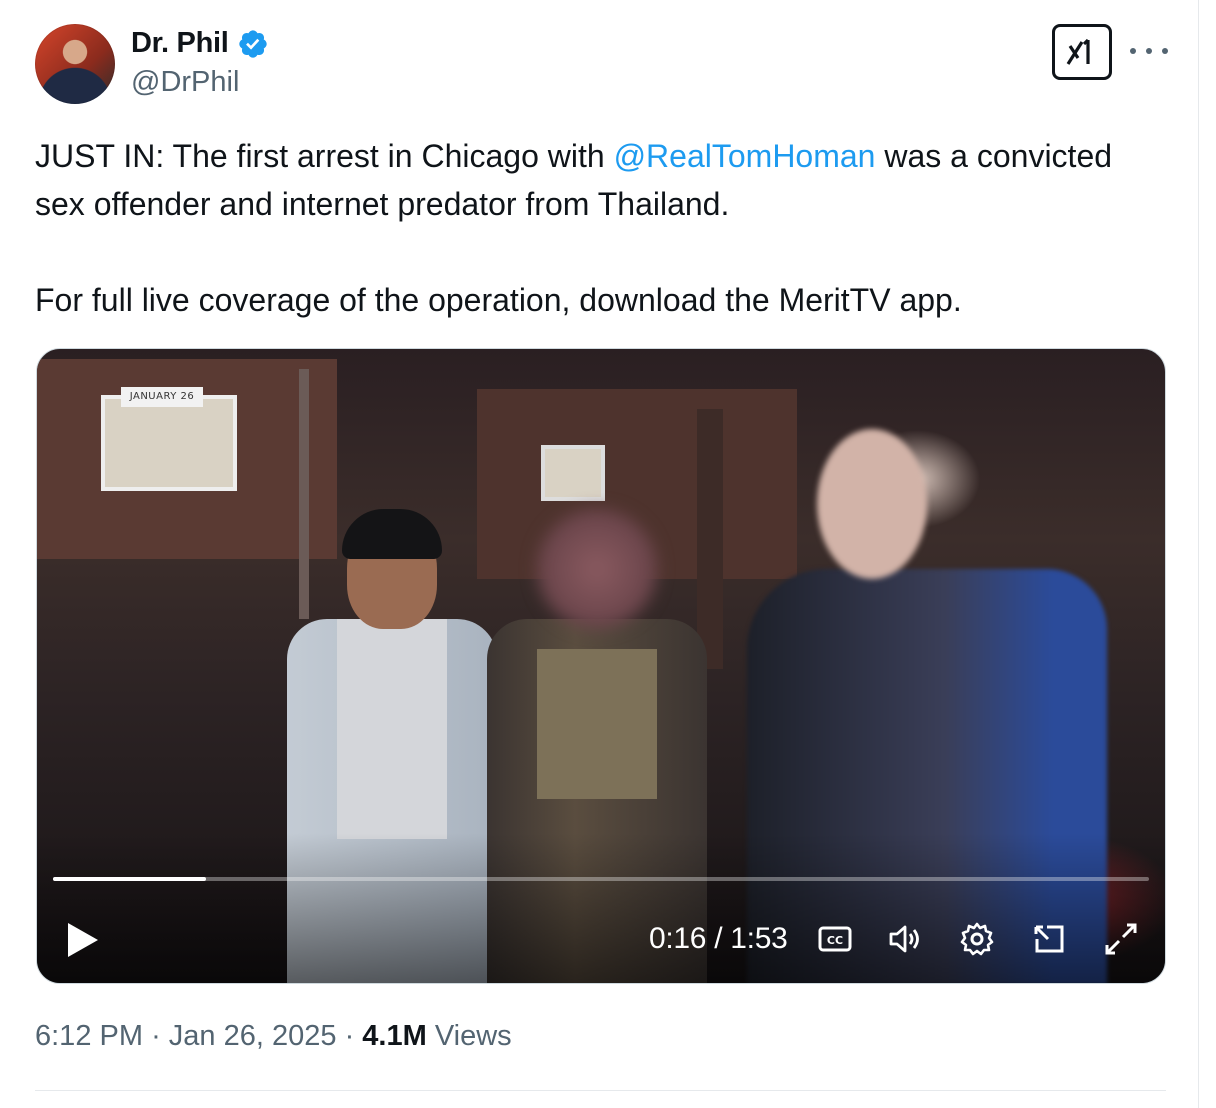  What do you see at coordinates (185, 82) in the screenshot?
I see `author-handle: @DrPhil` at bounding box center [185, 82].